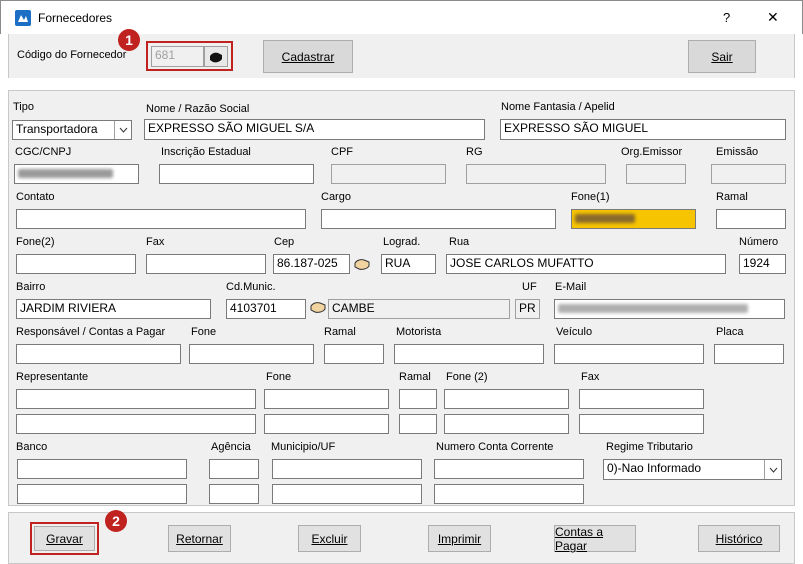 Image resolution: width=803 pixels, height=564 pixels. What do you see at coordinates (113, 309) in the screenshot?
I see `bairro-input: JARDIM RIVIERA` at bounding box center [113, 309].